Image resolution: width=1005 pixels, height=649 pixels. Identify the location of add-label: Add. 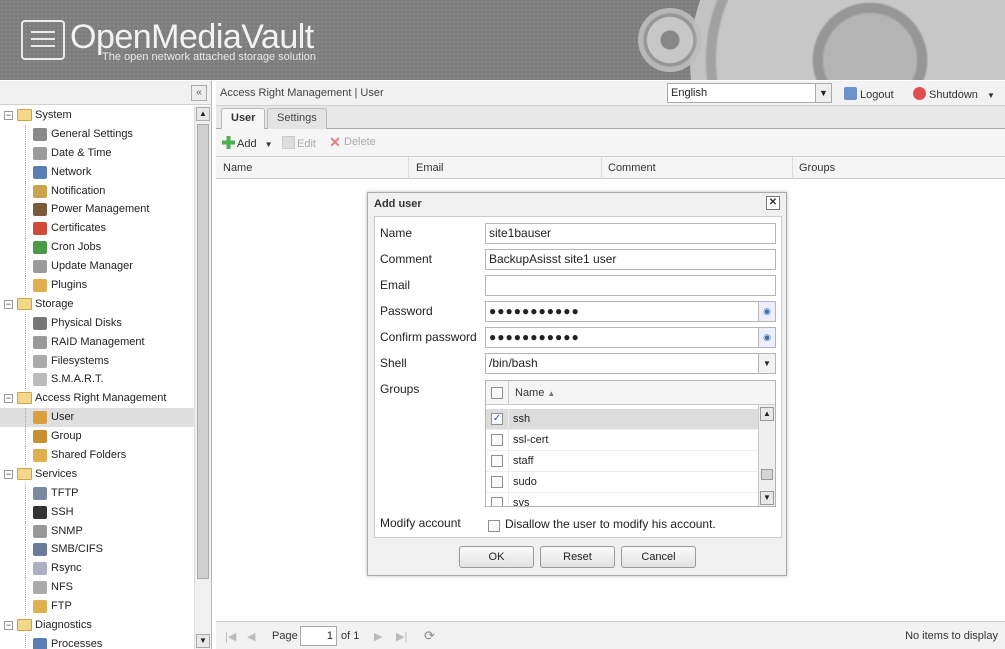
(247, 144).